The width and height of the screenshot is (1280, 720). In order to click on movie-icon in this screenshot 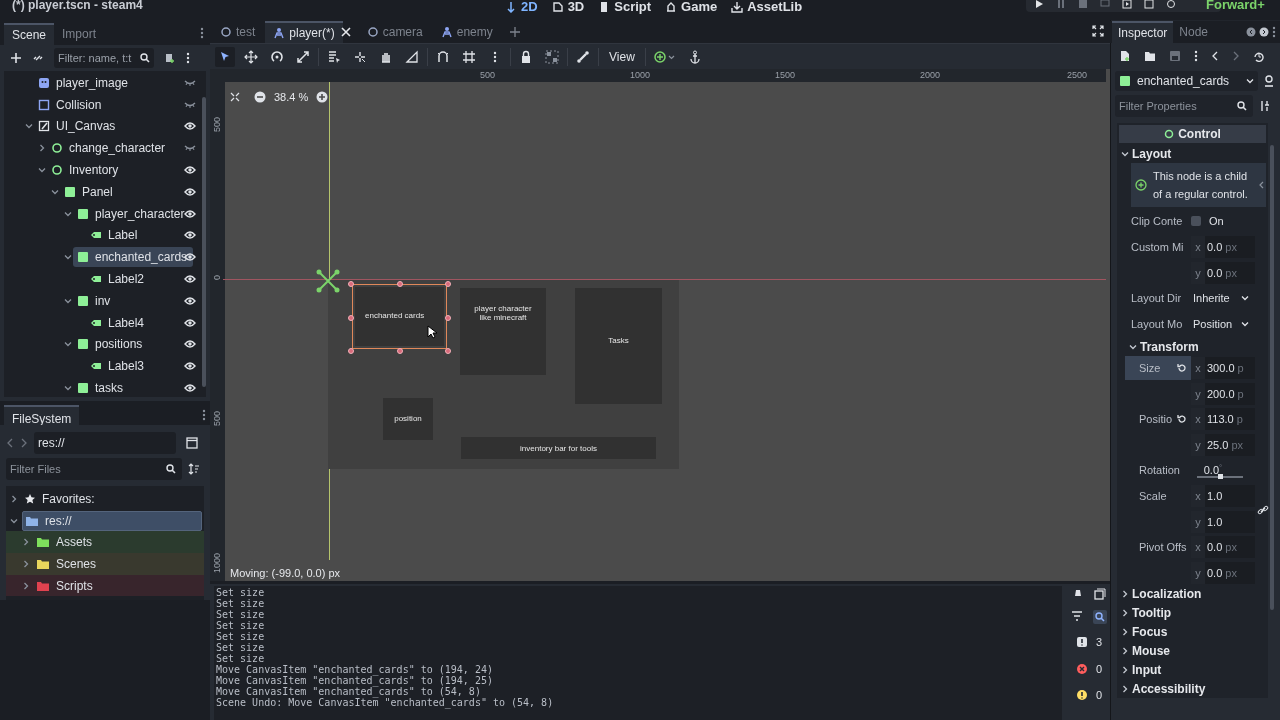, I will do `click(1171, 4)`.